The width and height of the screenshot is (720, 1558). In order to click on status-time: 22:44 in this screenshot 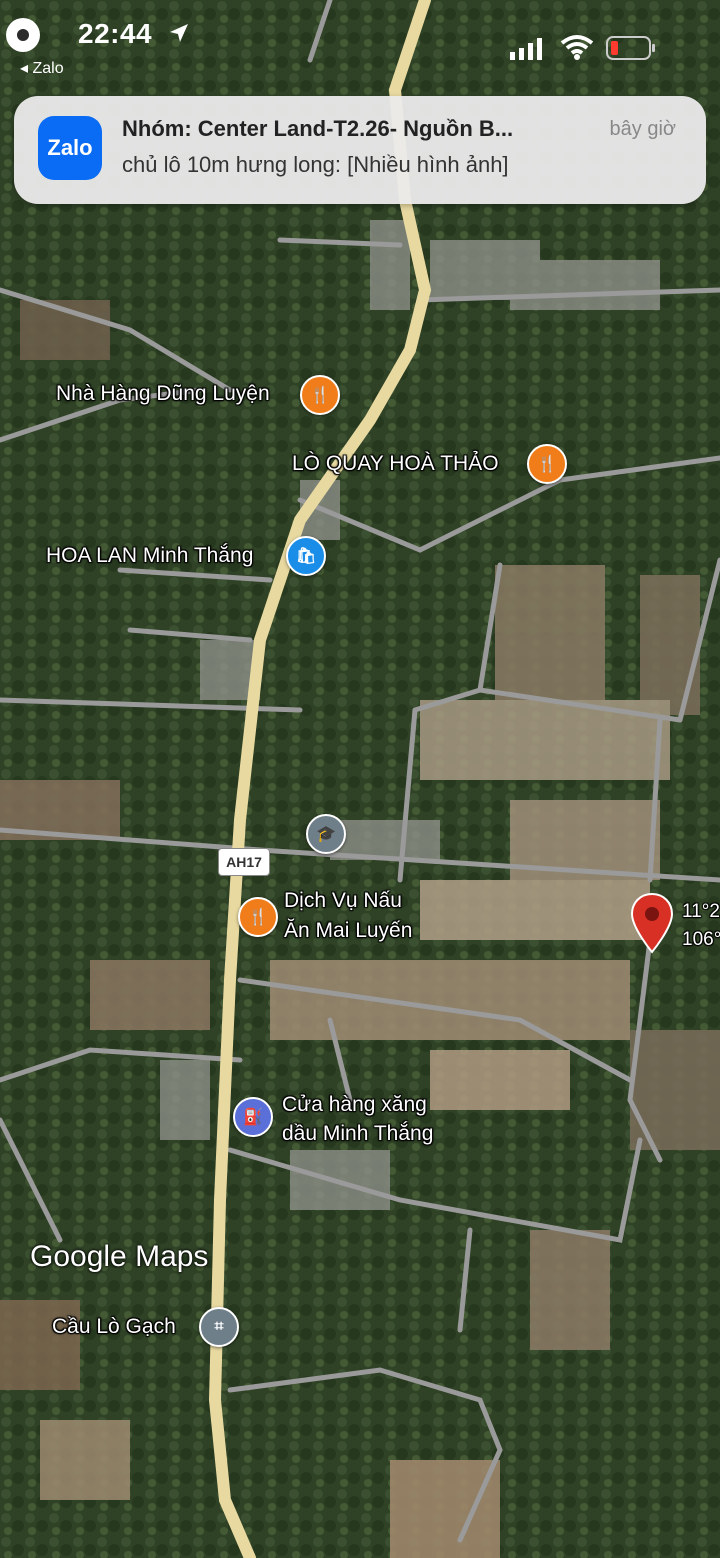, I will do `click(115, 33)`.